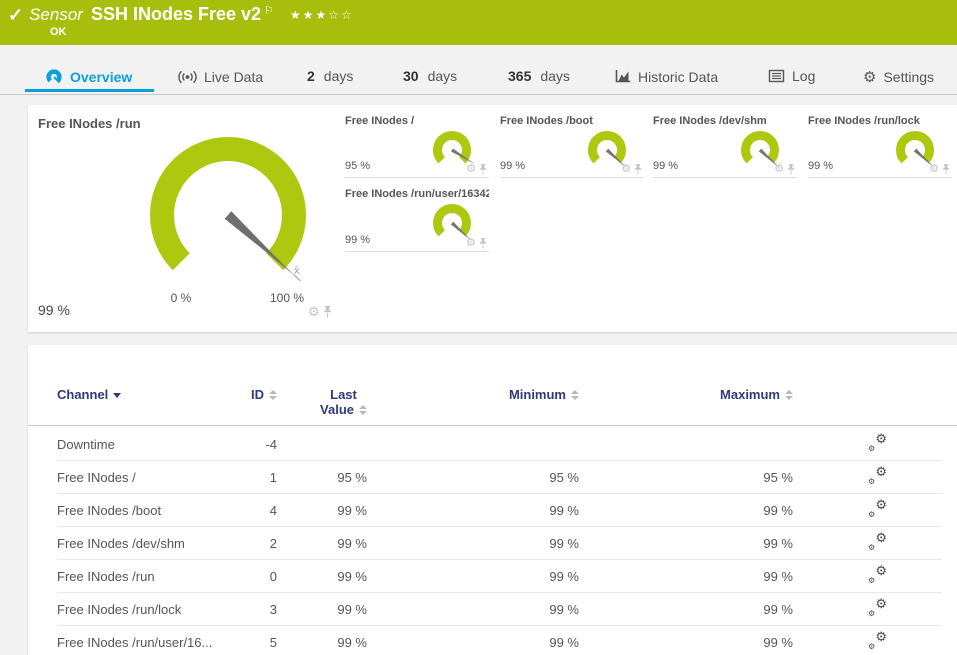 The image size is (957, 655). What do you see at coordinates (181, 298) in the screenshot?
I see `primary-gauge-min-label: 0 %` at bounding box center [181, 298].